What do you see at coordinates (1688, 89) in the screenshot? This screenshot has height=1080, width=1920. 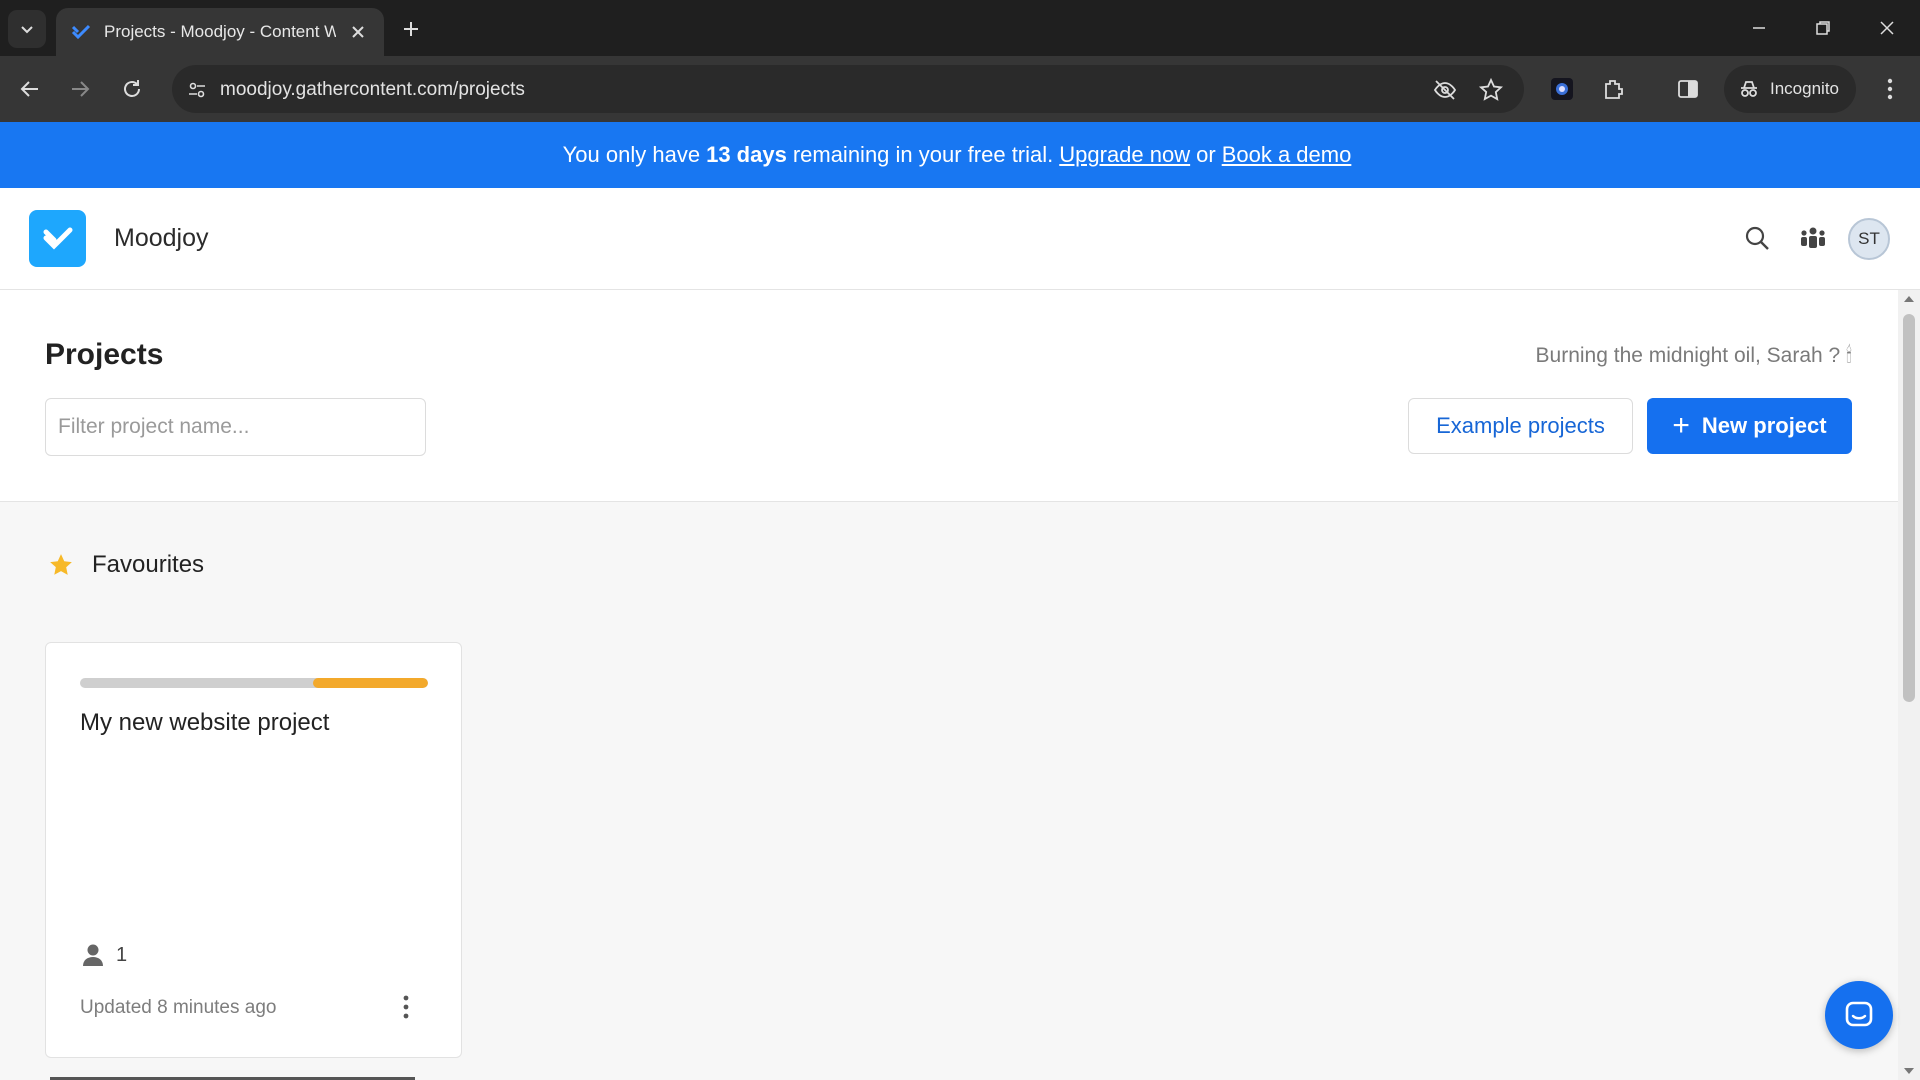 I see `side-panel-icon` at bounding box center [1688, 89].